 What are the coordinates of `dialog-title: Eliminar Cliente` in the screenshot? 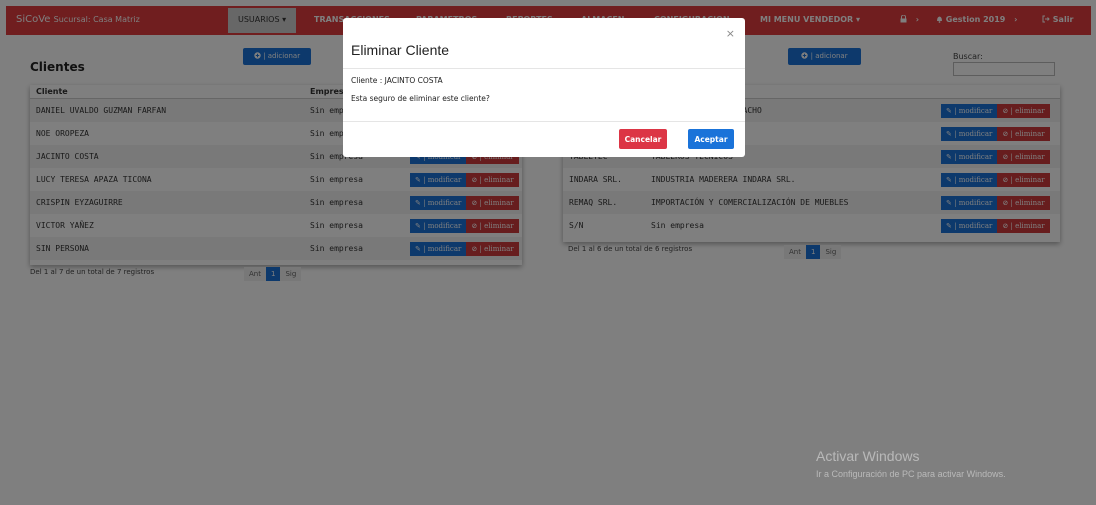 It's located at (400, 50).